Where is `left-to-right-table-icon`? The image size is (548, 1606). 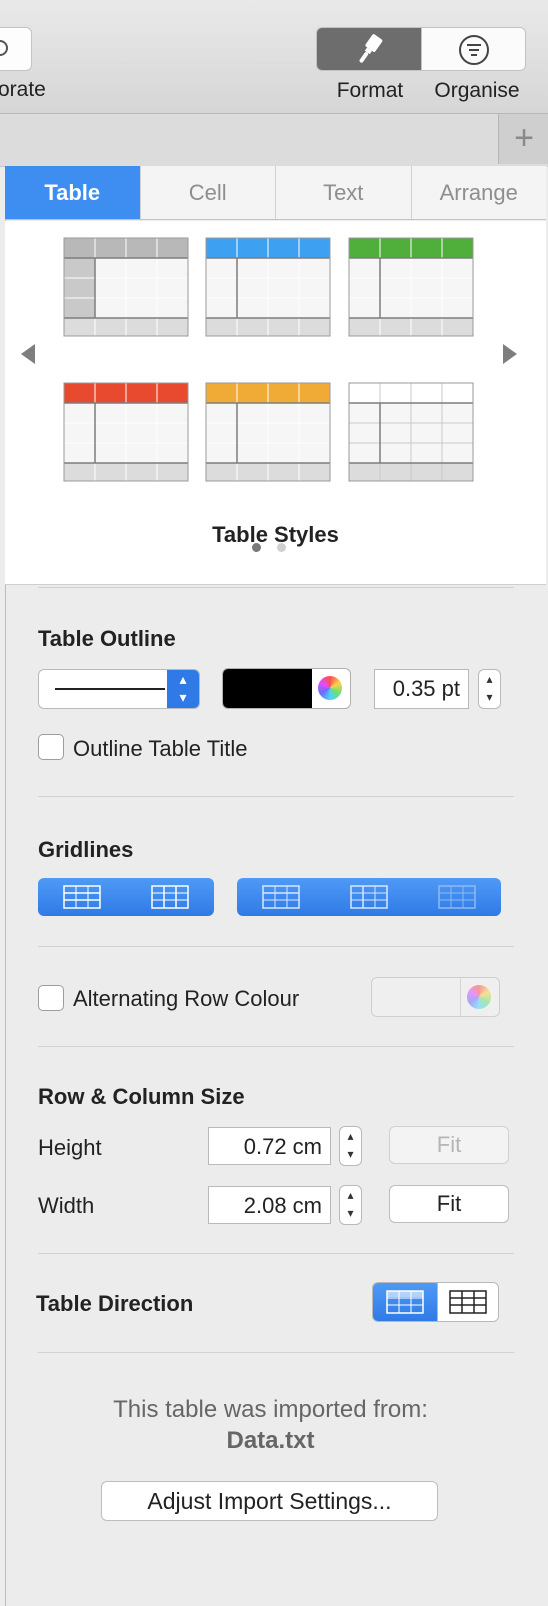
left-to-right-table-icon is located at coordinates (405, 1302).